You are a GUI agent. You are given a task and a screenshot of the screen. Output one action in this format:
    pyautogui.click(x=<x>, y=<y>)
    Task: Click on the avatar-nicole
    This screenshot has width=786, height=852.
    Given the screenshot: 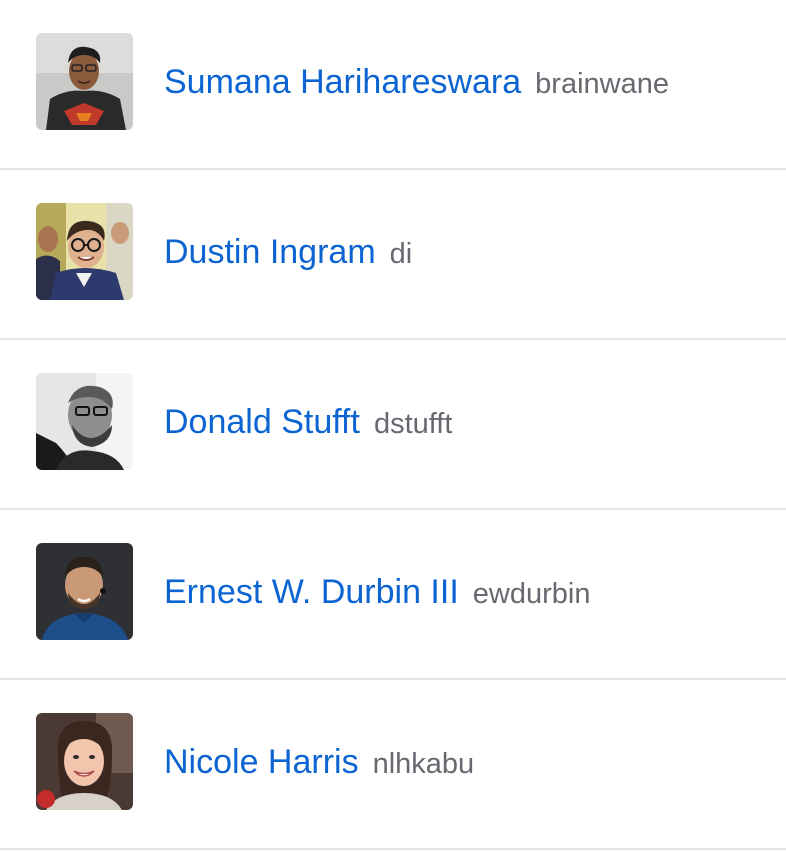 What is the action you would take?
    pyautogui.click(x=84, y=761)
    